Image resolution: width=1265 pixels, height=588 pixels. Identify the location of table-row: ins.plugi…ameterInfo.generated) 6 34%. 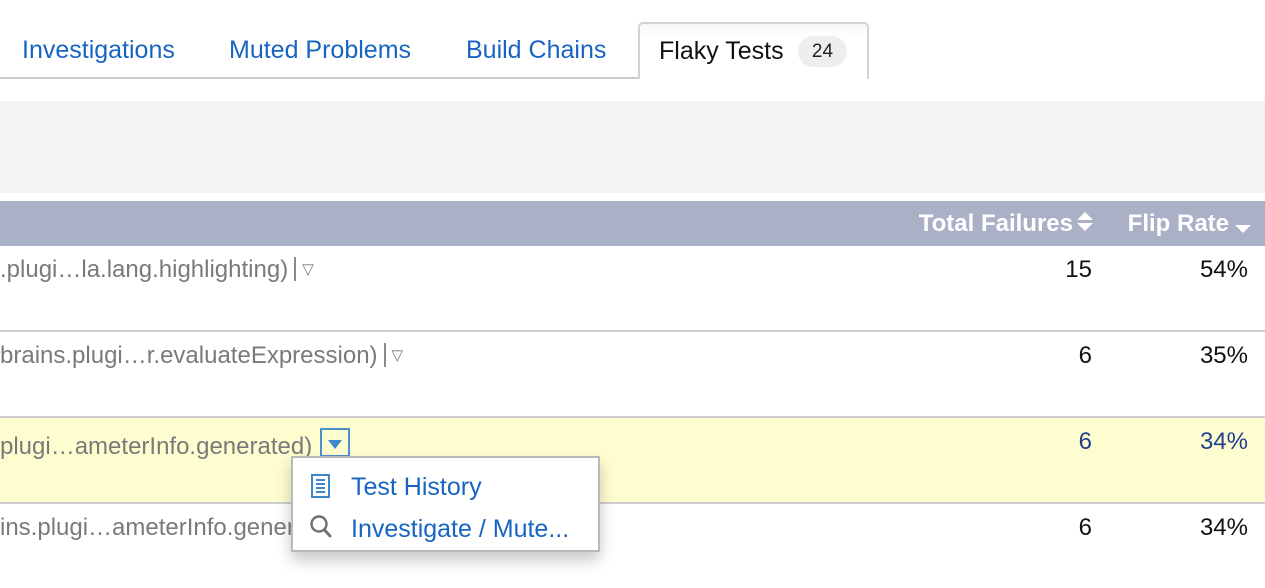
(632, 546).